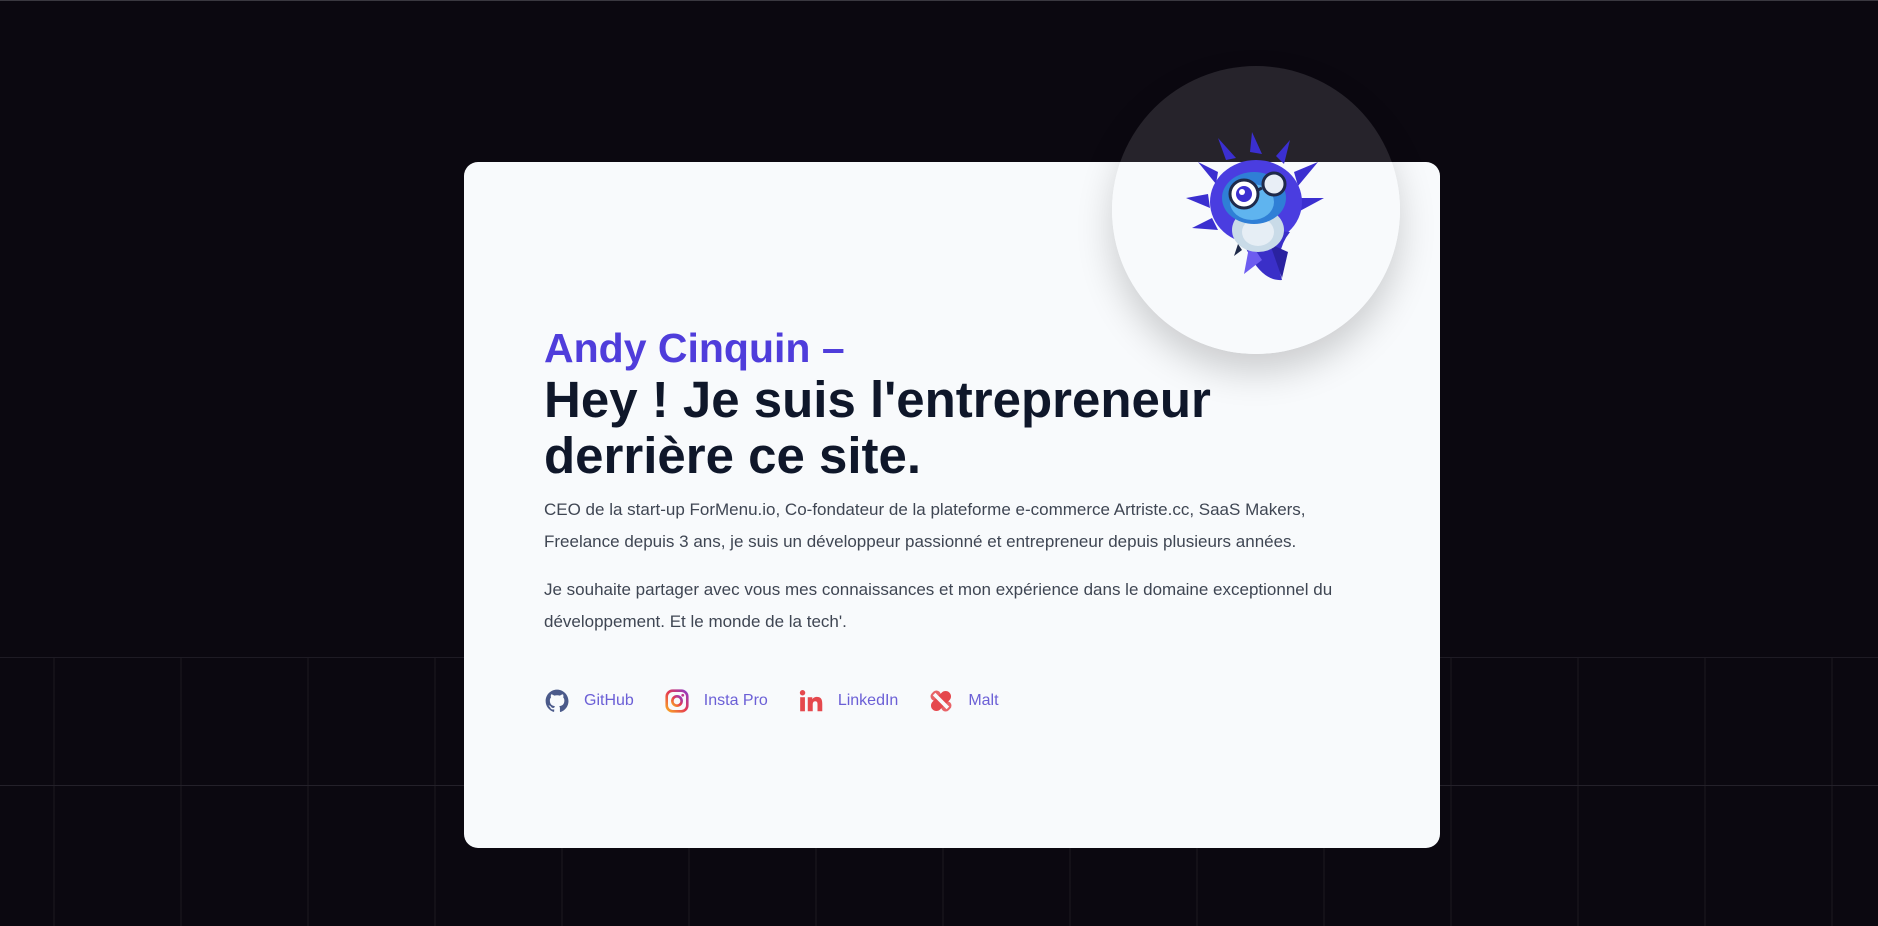 Image resolution: width=1878 pixels, height=926 pixels. I want to click on instagram-link: Insta Pro, so click(716, 701).